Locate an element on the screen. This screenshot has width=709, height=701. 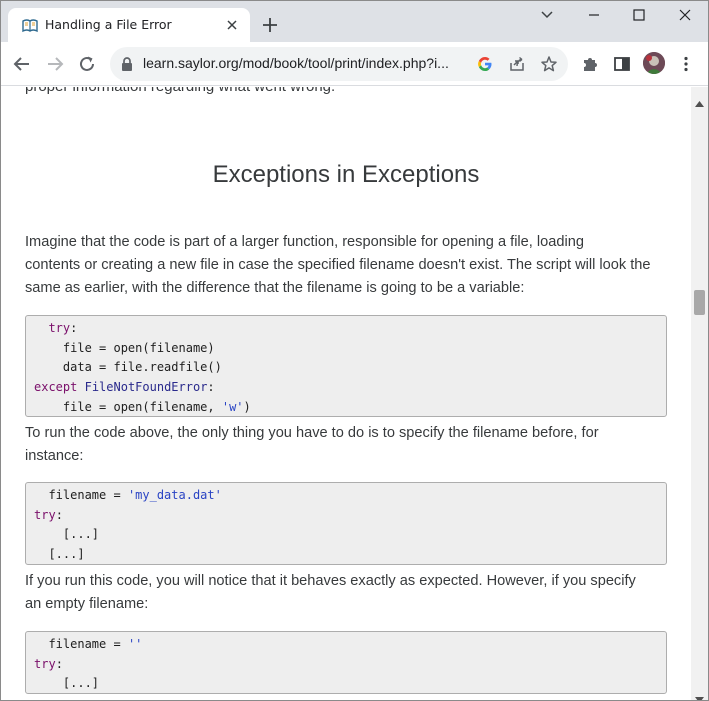
reload-icon is located at coordinates (87, 64).